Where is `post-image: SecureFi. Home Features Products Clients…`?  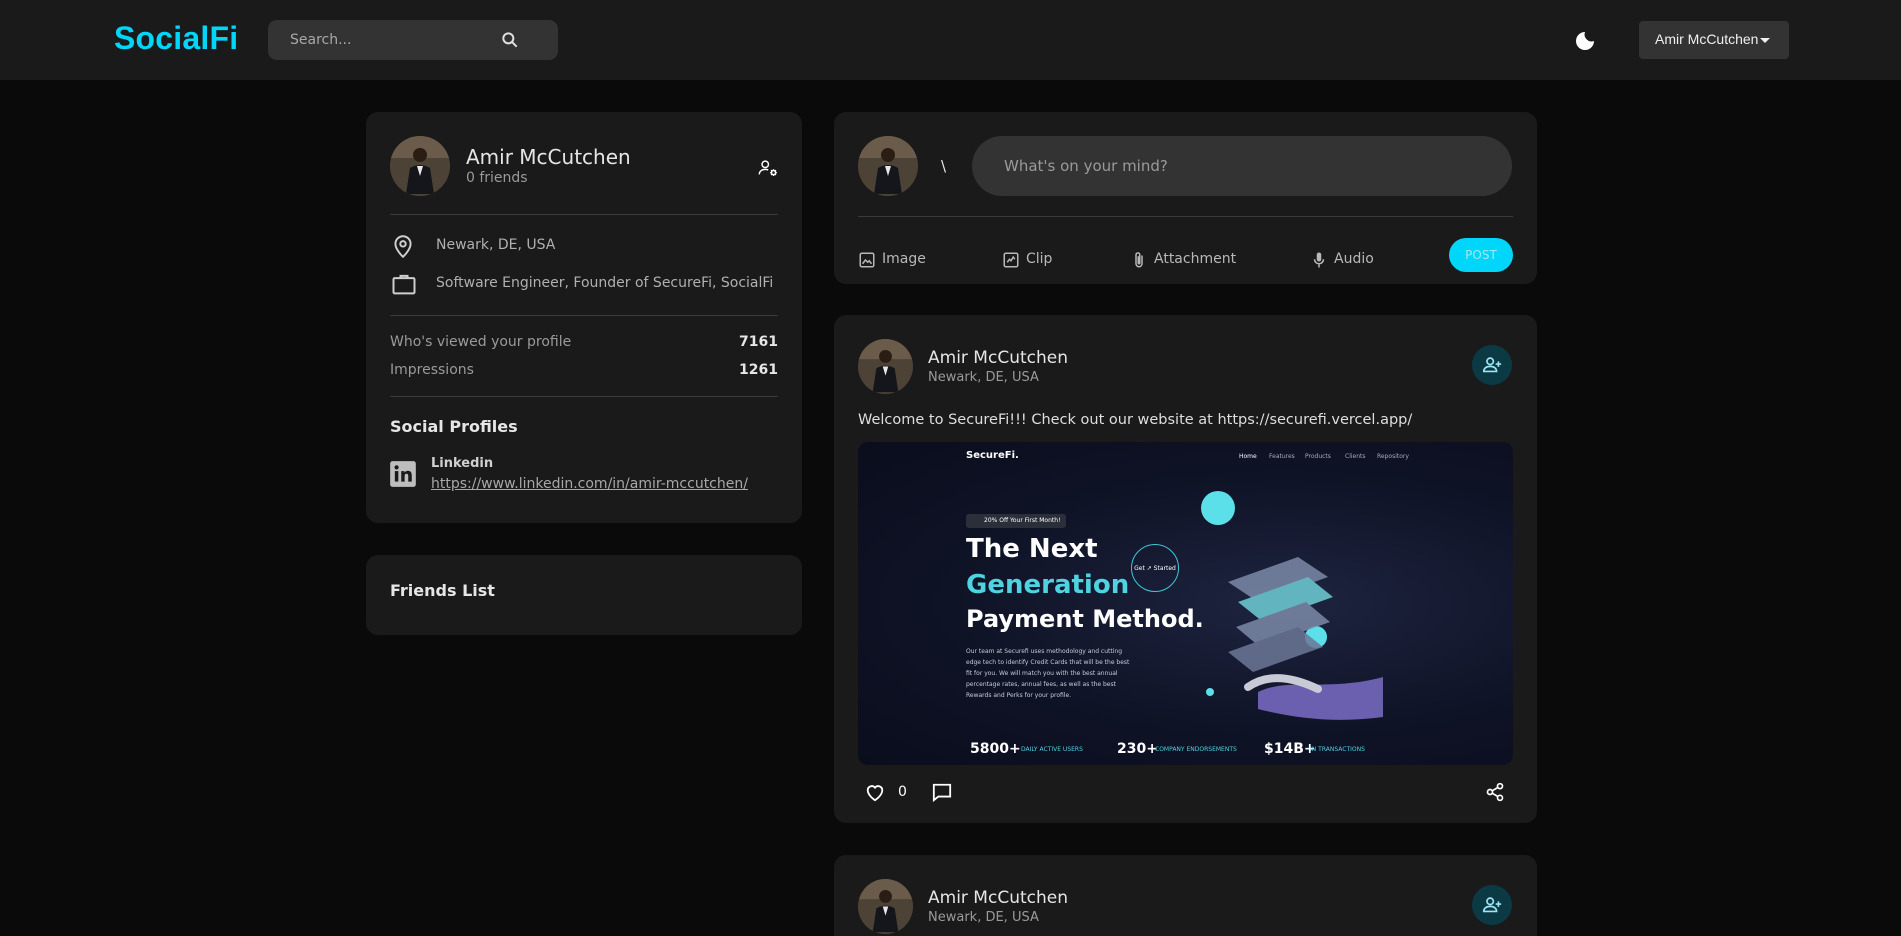
post-image: SecureFi. Home Features Products Clients… is located at coordinates (1185, 603).